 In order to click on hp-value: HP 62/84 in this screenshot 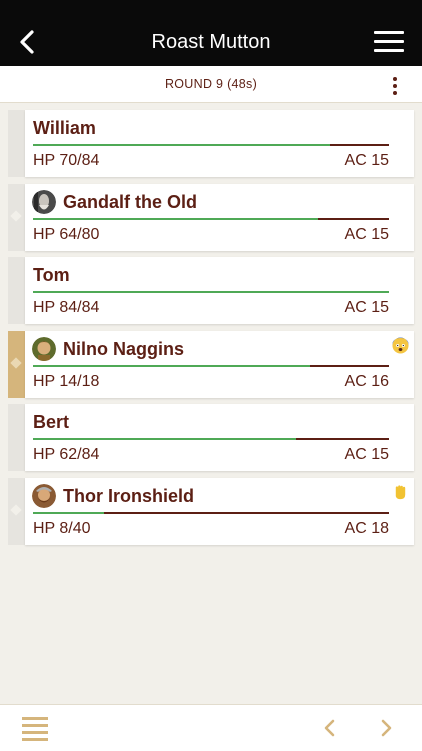, I will do `click(66, 454)`.